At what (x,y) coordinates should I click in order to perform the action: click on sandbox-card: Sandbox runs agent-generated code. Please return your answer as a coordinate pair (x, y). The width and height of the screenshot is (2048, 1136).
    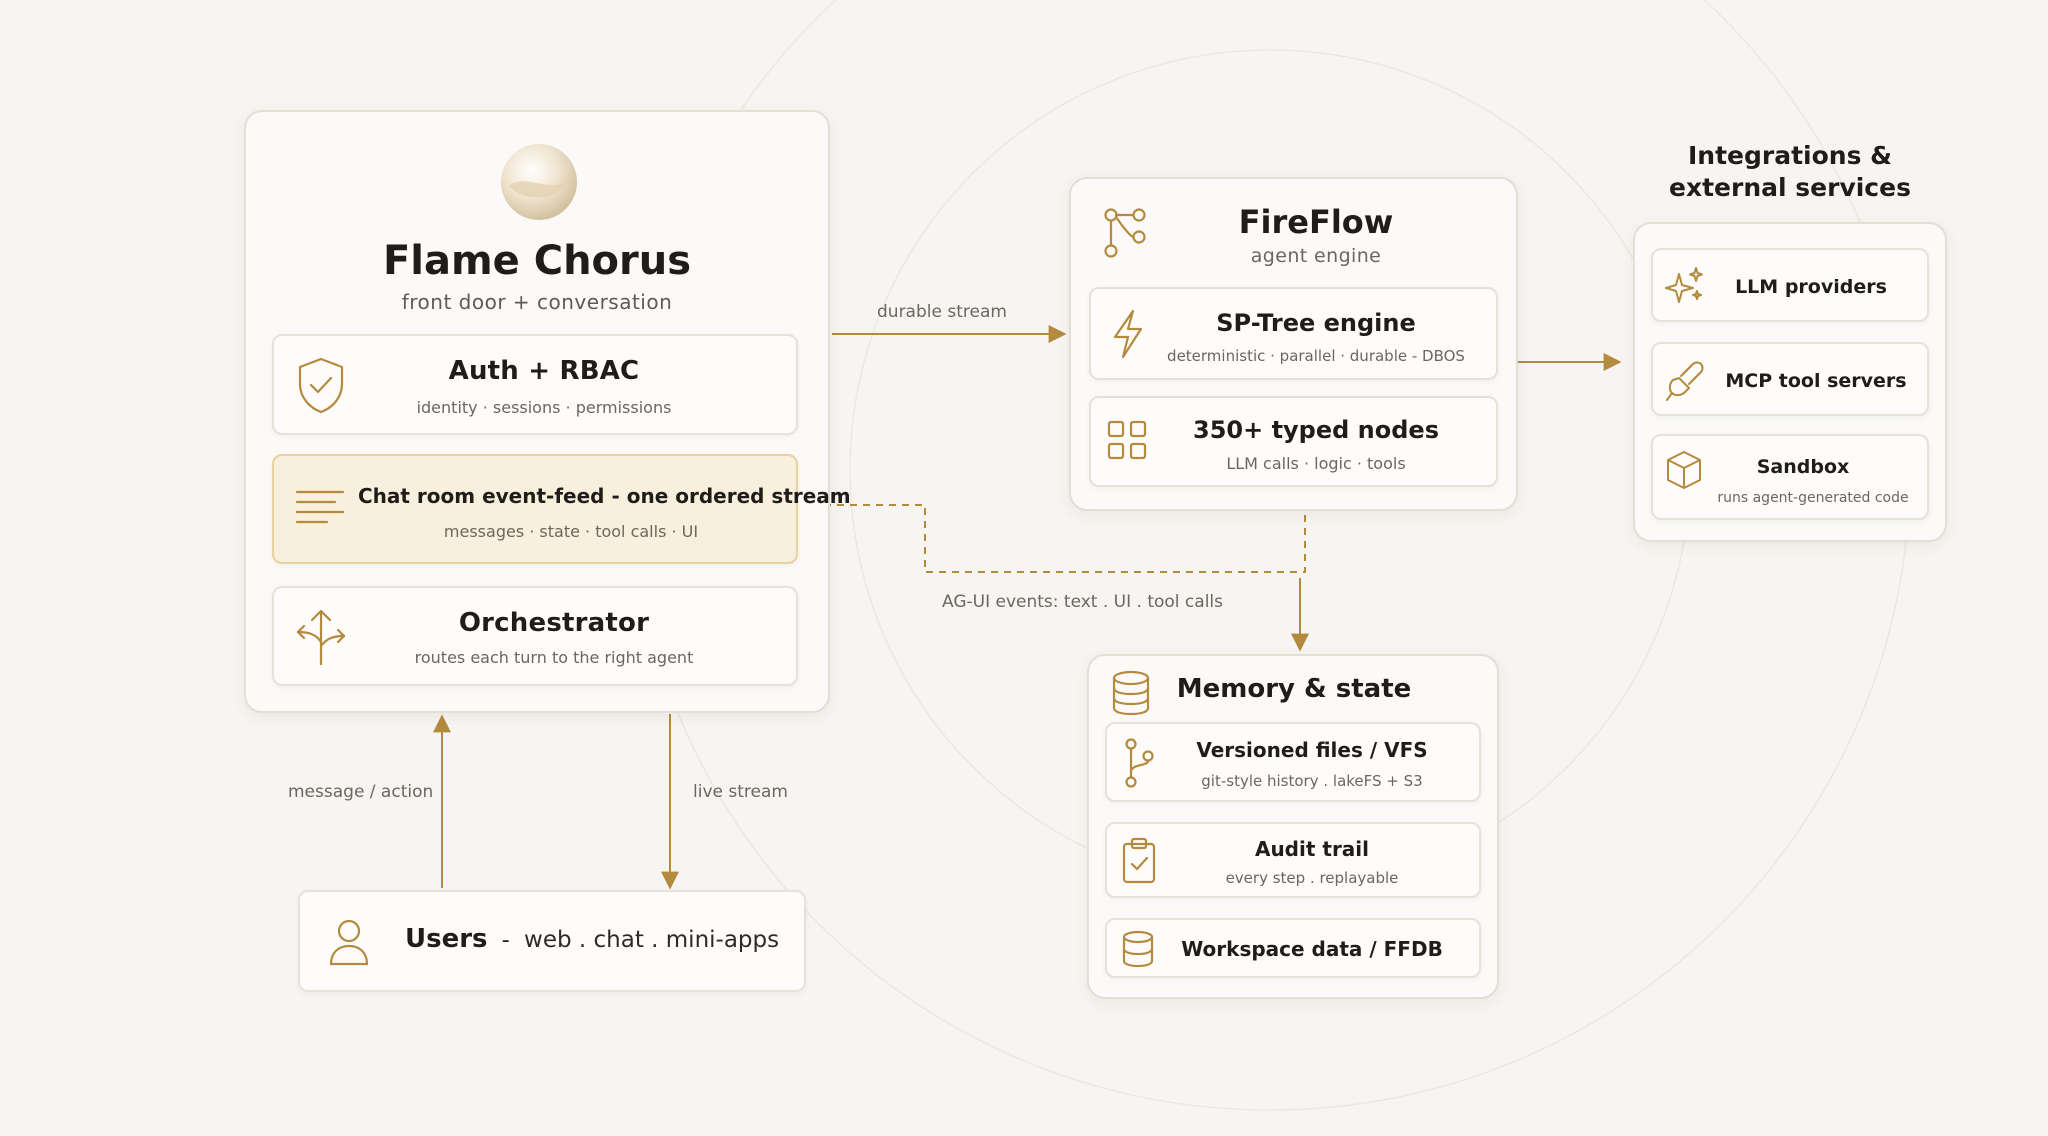
    Looking at the image, I should click on (1790, 477).